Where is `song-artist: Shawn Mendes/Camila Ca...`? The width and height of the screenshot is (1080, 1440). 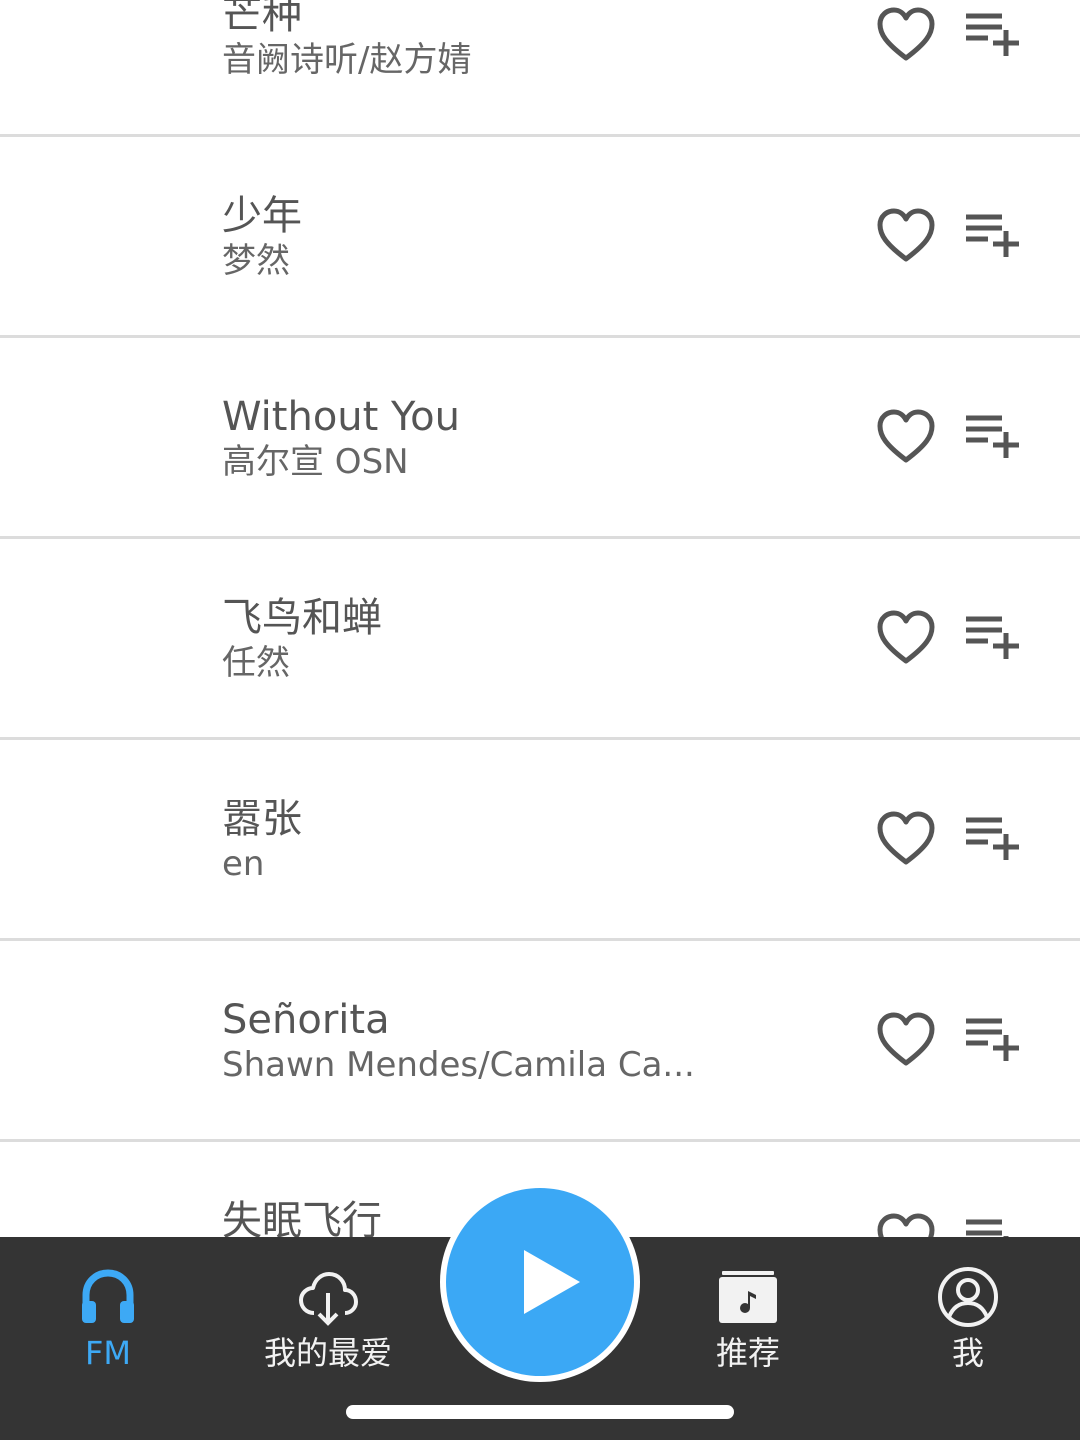
song-artist: Shawn Mendes/Camila Ca... is located at coordinates (458, 1065).